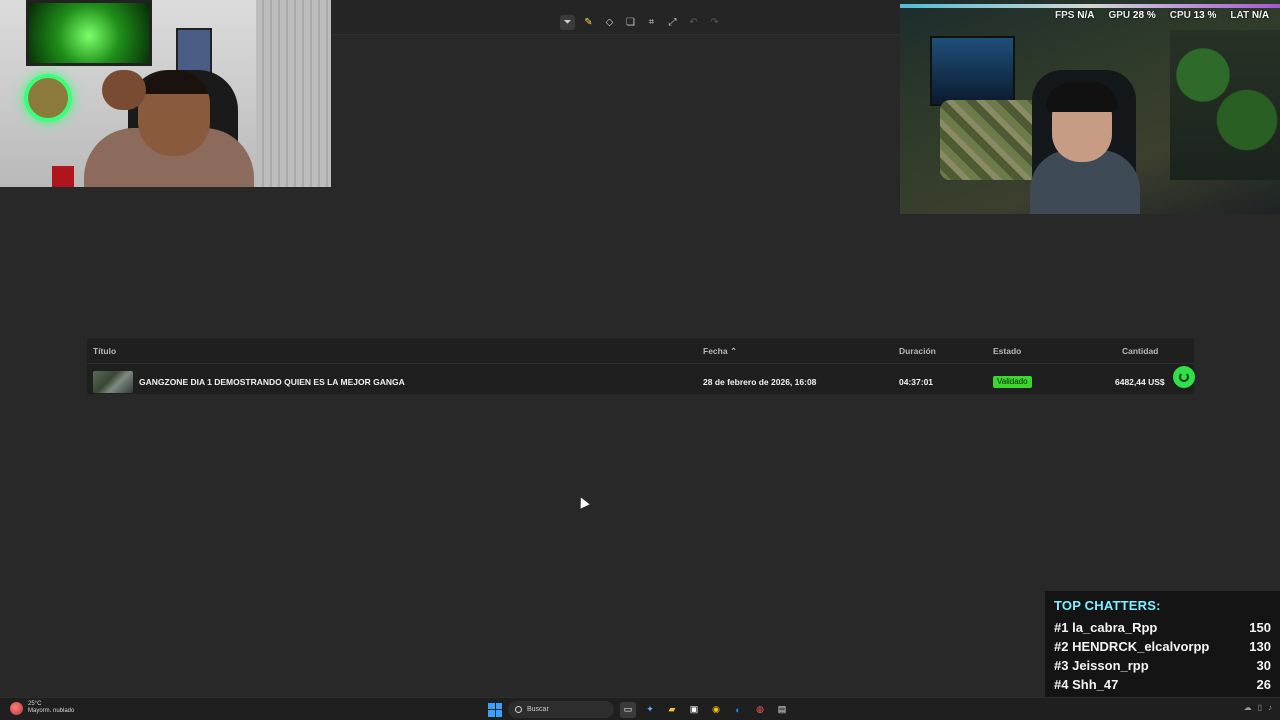 The image size is (1280, 720). I want to click on chatter-item: #3 Jeisson_rpp 30, so click(1162, 665).